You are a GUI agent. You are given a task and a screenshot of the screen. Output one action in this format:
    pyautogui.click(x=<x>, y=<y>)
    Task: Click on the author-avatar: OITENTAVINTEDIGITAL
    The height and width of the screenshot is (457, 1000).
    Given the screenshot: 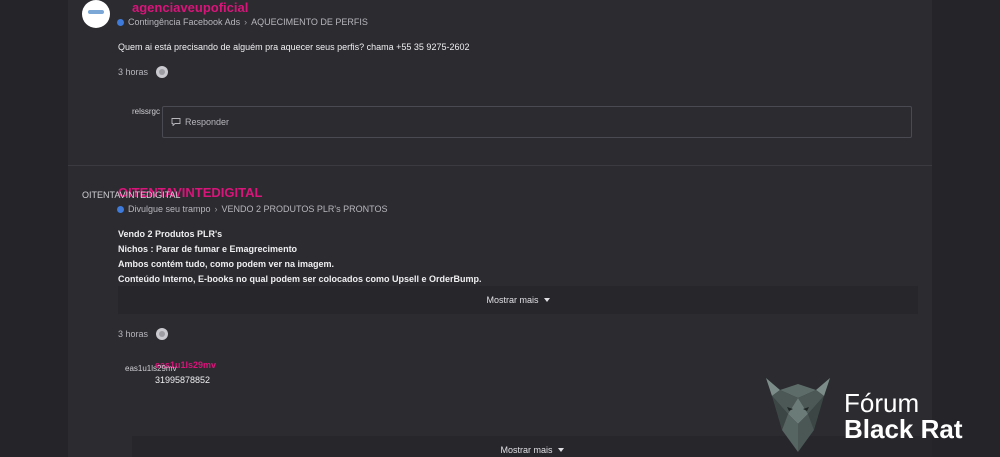 What is the action you would take?
    pyautogui.click(x=131, y=195)
    